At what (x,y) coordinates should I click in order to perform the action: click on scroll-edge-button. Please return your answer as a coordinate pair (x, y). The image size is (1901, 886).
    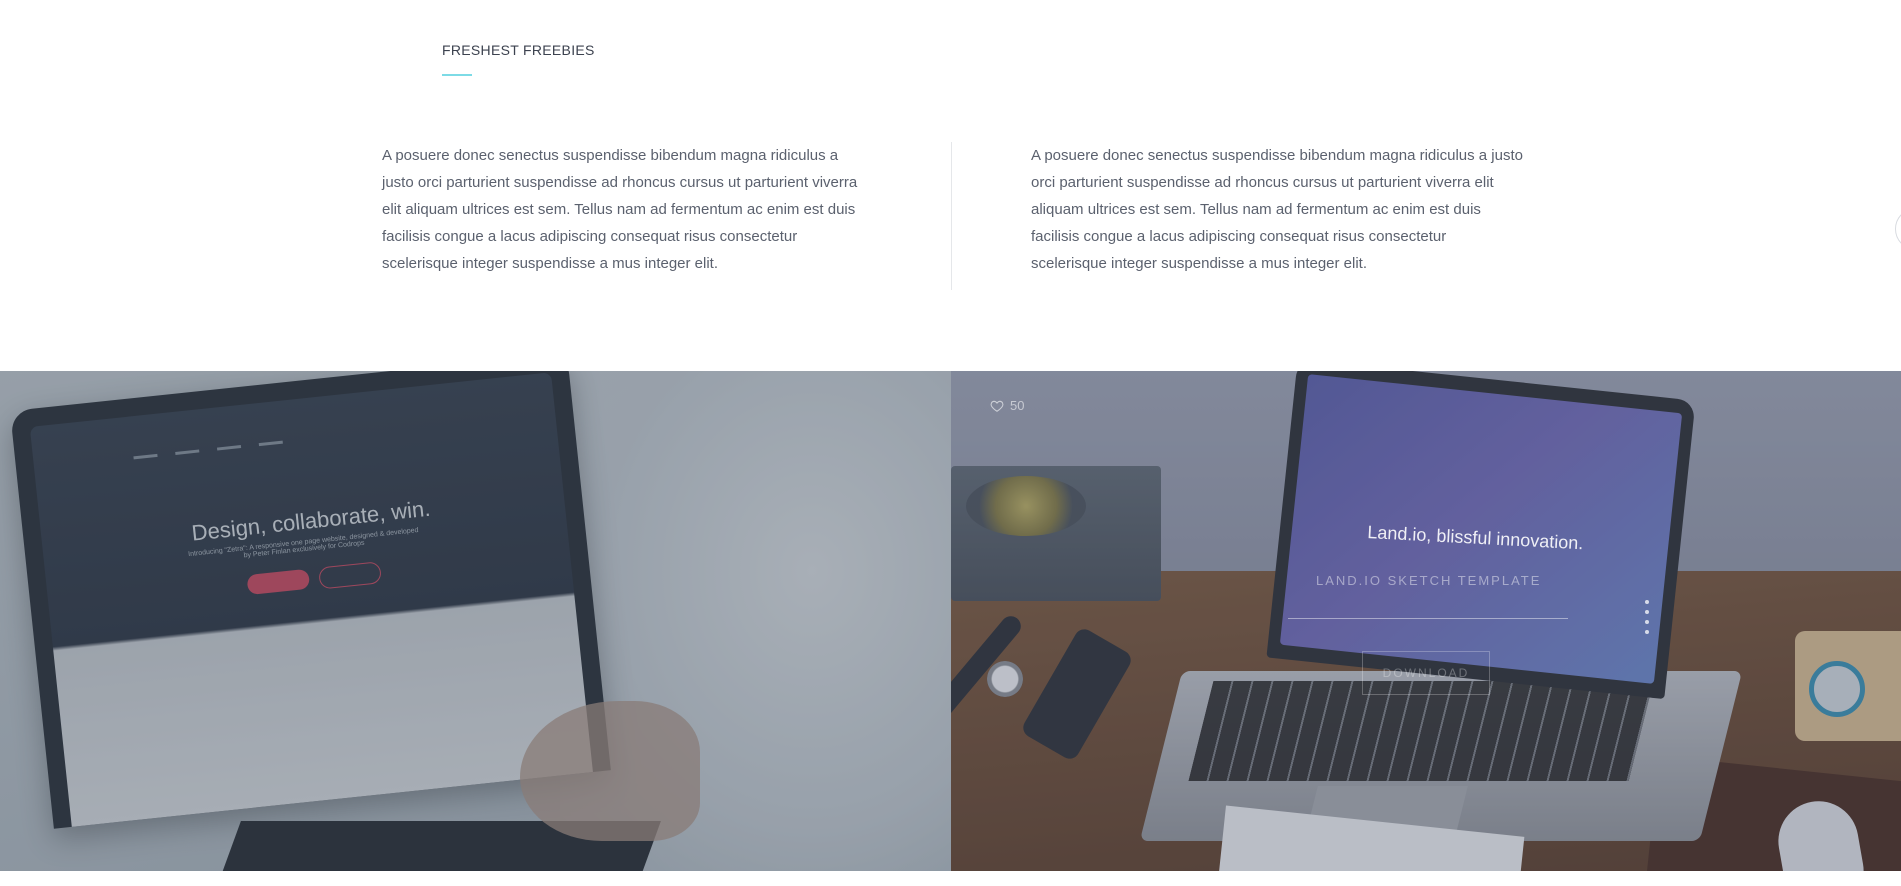
    Looking at the image, I should click on (1898, 229).